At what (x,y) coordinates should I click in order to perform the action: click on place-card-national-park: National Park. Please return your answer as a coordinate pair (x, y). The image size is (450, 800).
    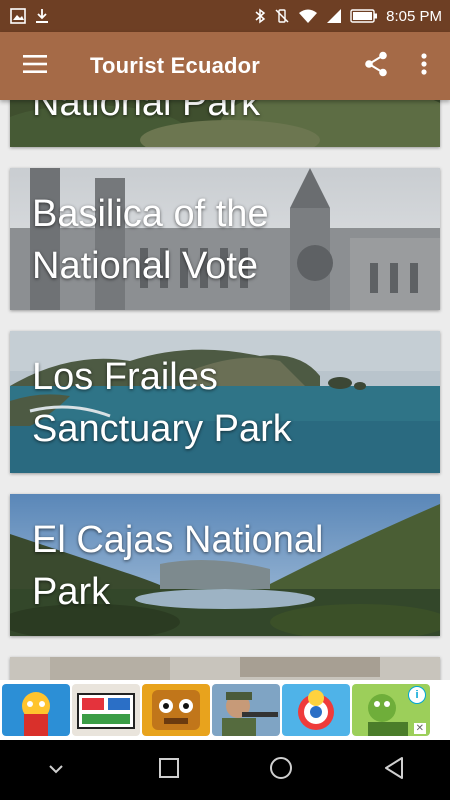
    Looking at the image, I should click on (225, 123).